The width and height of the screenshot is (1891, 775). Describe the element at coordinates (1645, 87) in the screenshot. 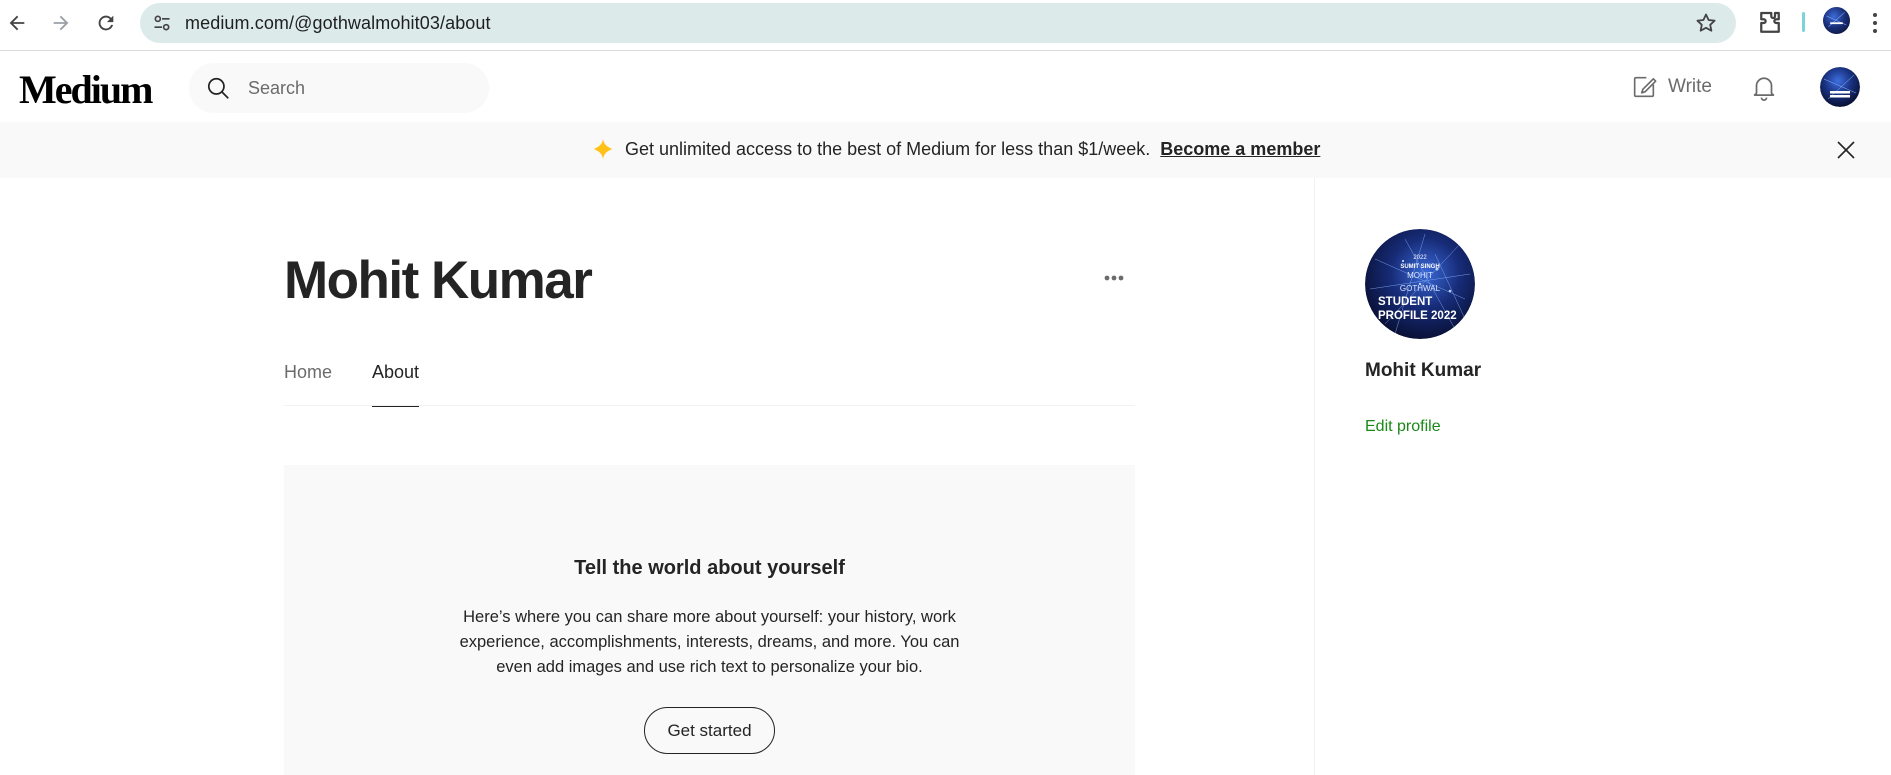

I see `write-icon` at that location.